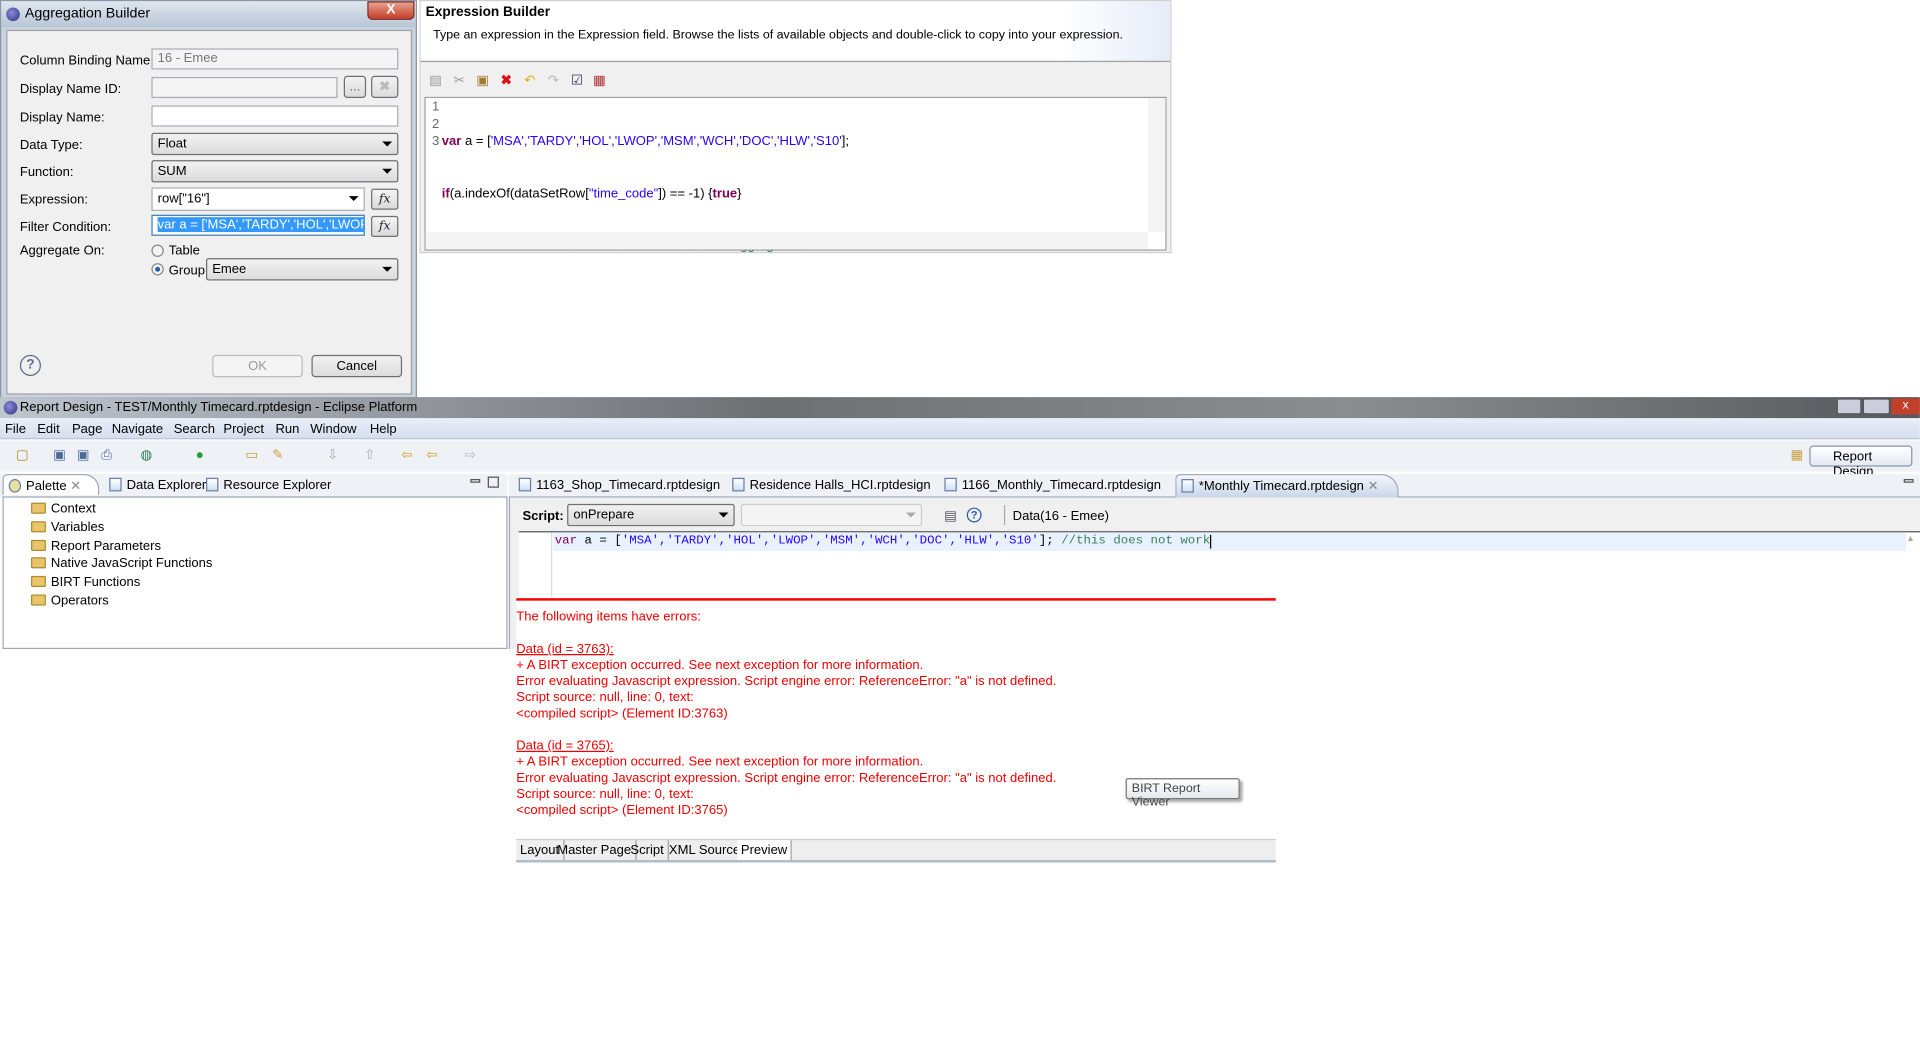  I want to click on aggregate-table-radio, so click(157, 250).